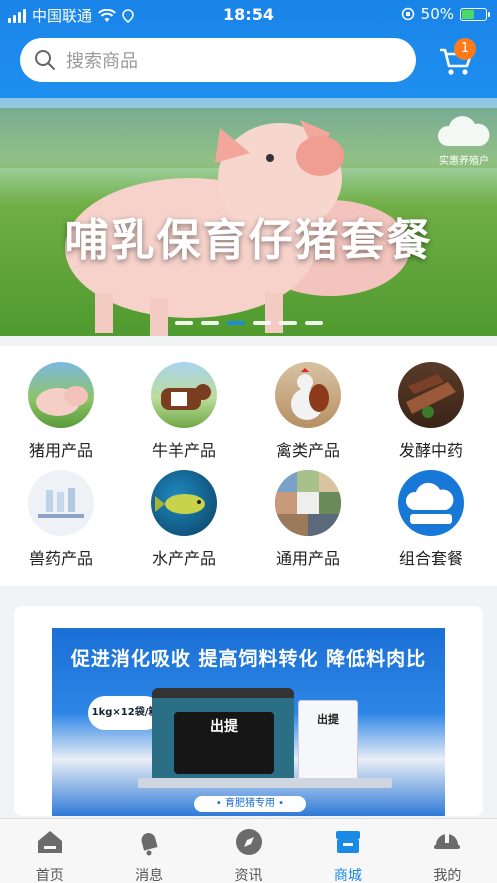 The image size is (497, 883). Describe the element at coordinates (223, 738) in the screenshot. I see `product-bucket-image: 出提` at that location.